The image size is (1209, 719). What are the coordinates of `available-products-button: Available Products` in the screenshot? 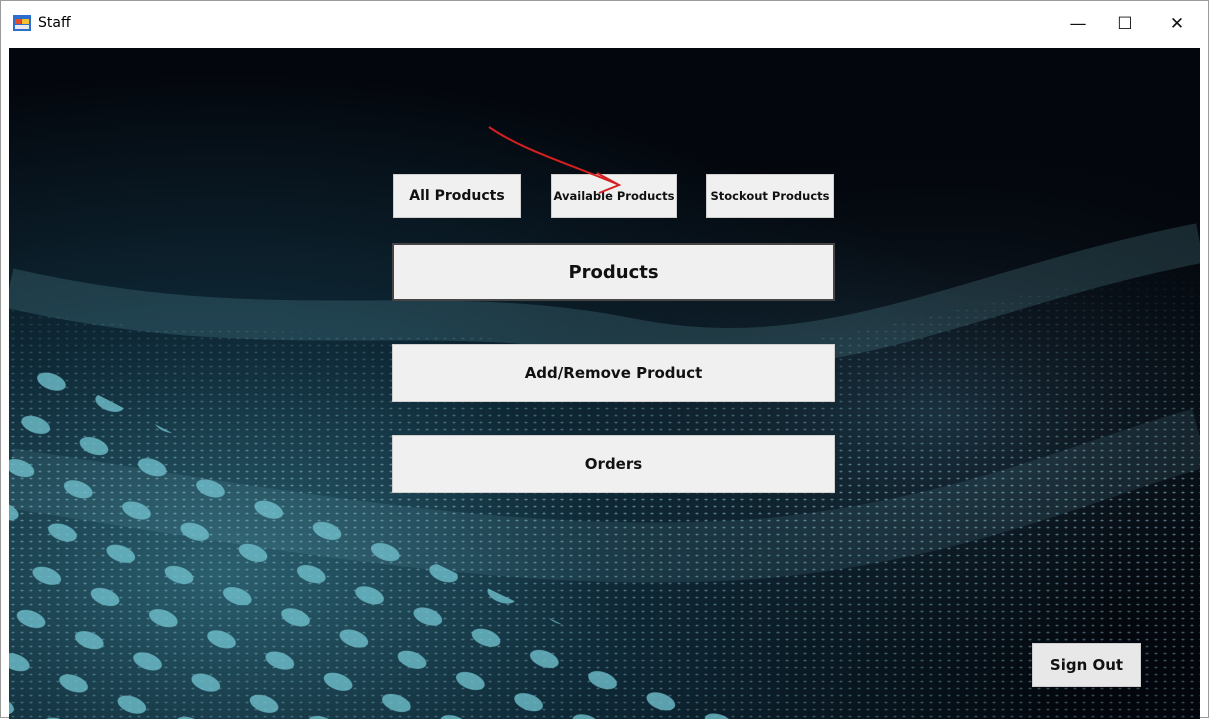 It's located at (614, 196).